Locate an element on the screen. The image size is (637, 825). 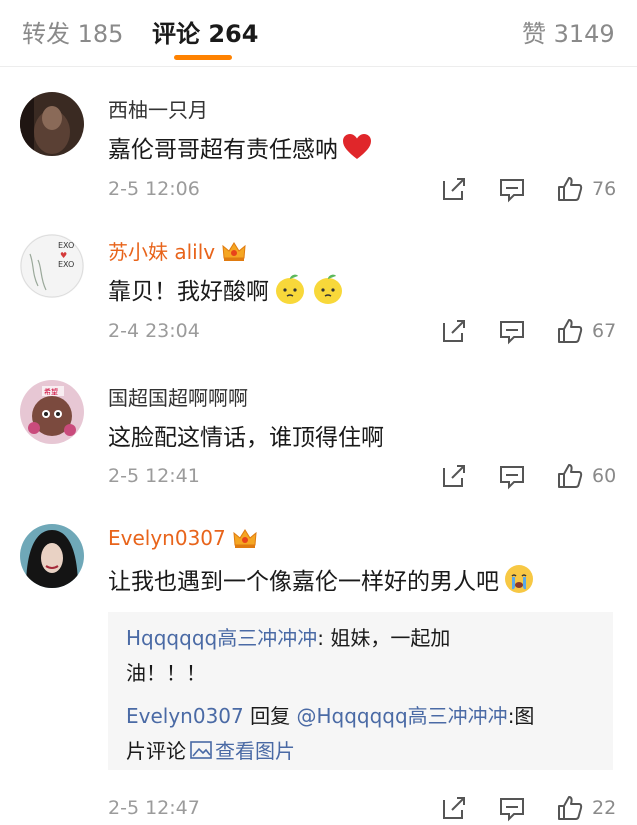
username-text: 西柚一只月 is located at coordinates (158, 108).